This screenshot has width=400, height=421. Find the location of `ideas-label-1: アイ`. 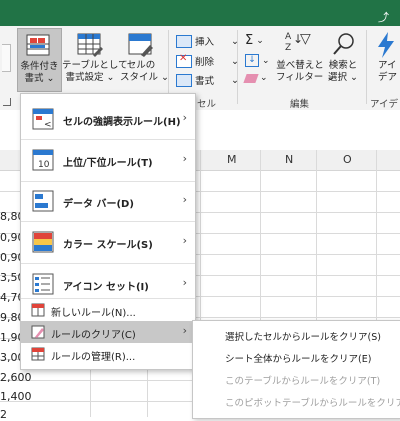

ideas-label-1: アイ is located at coordinates (387, 65).